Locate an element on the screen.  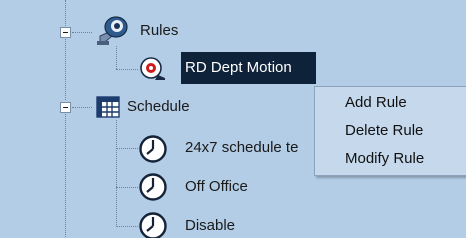
tree-node-schedule: Schedule is located at coordinates (158, 107).